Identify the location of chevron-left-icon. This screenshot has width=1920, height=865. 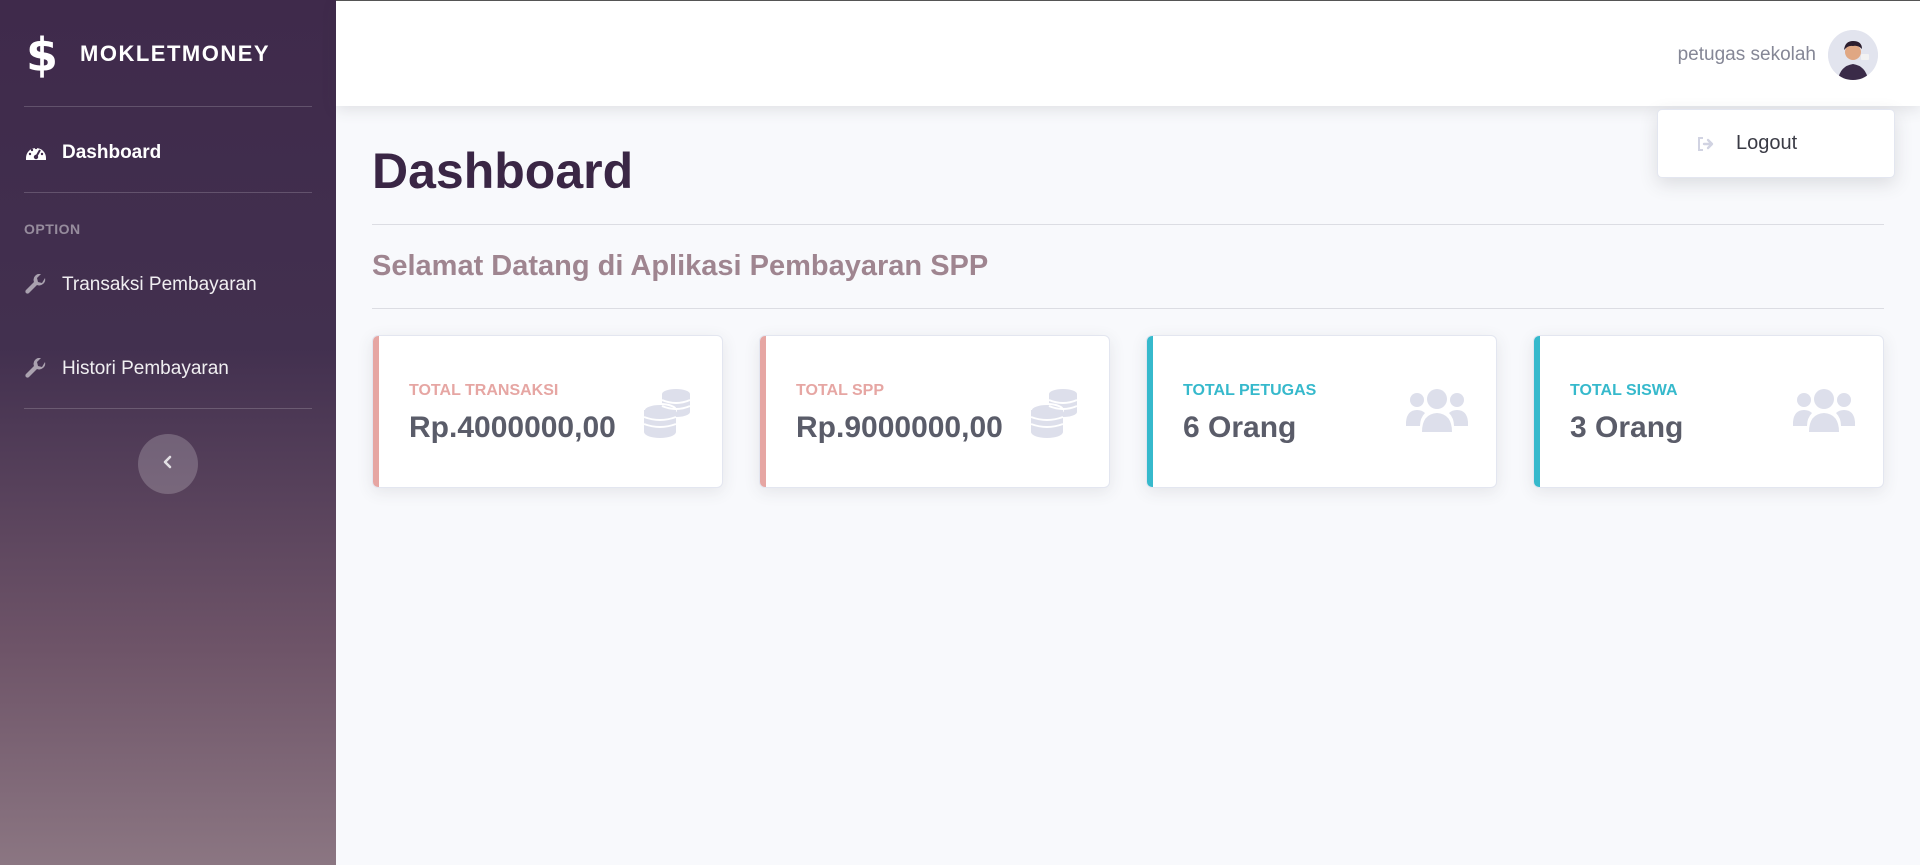
(168, 464).